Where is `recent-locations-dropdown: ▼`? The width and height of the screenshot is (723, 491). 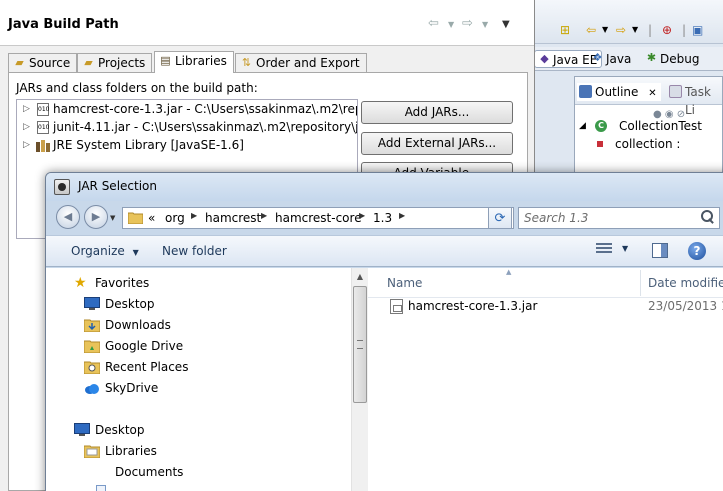 recent-locations-dropdown: ▼ is located at coordinates (112, 218).